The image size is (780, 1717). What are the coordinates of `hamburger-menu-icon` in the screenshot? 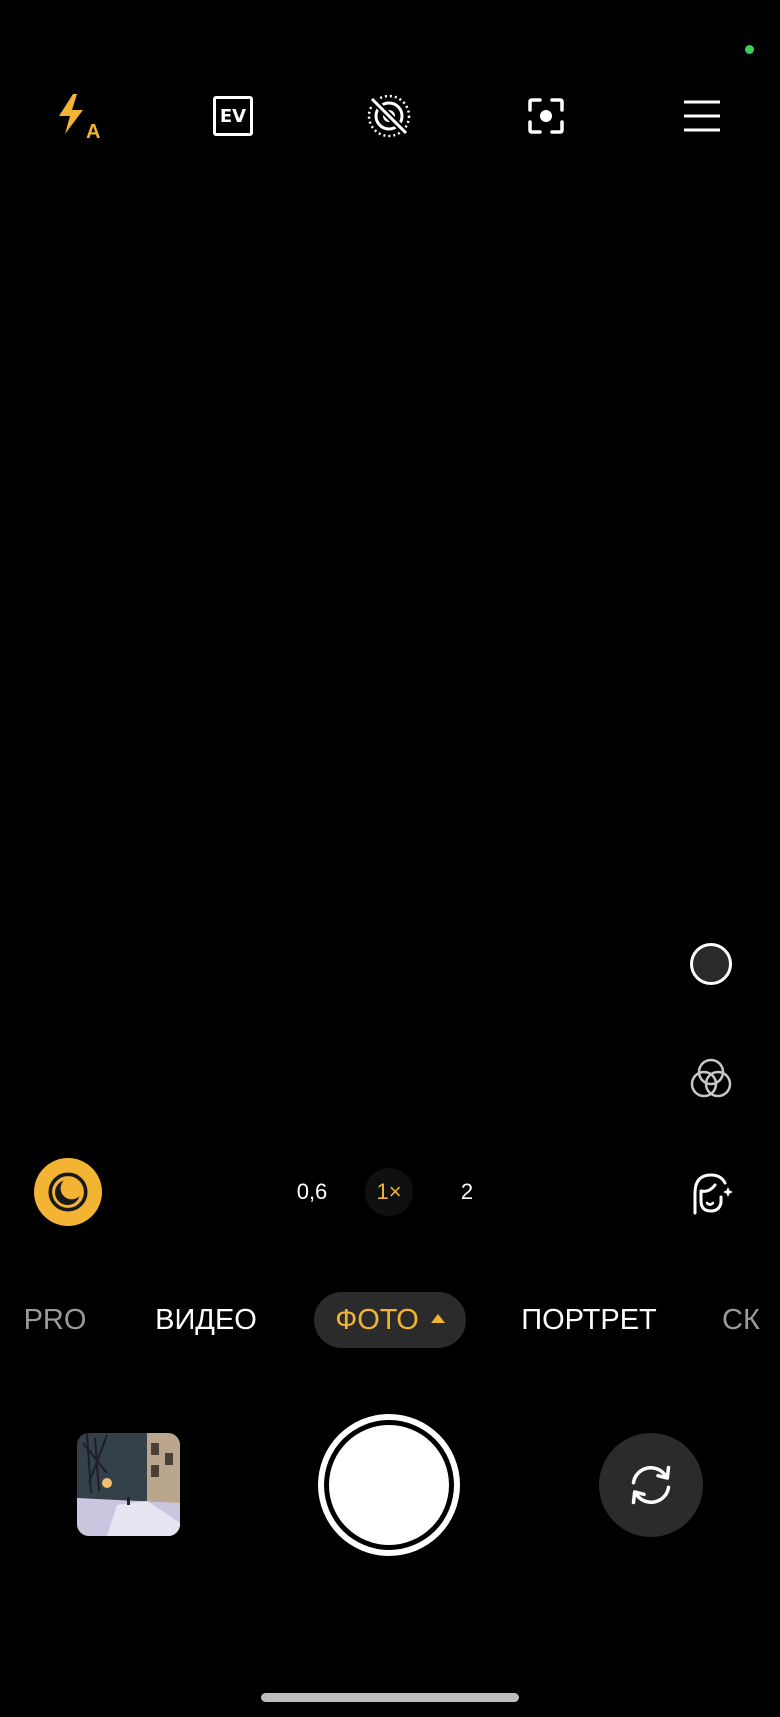 It's located at (702, 116).